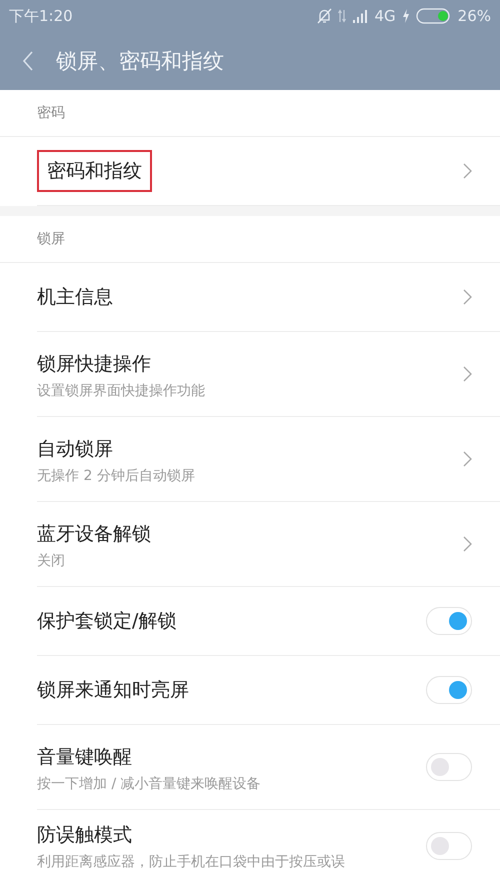 The width and height of the screenshot is (500, 889). I want to click on row-subtitle: 利用距离感应器，防止手机在口袋中由于按压或误, so click(191, 862).